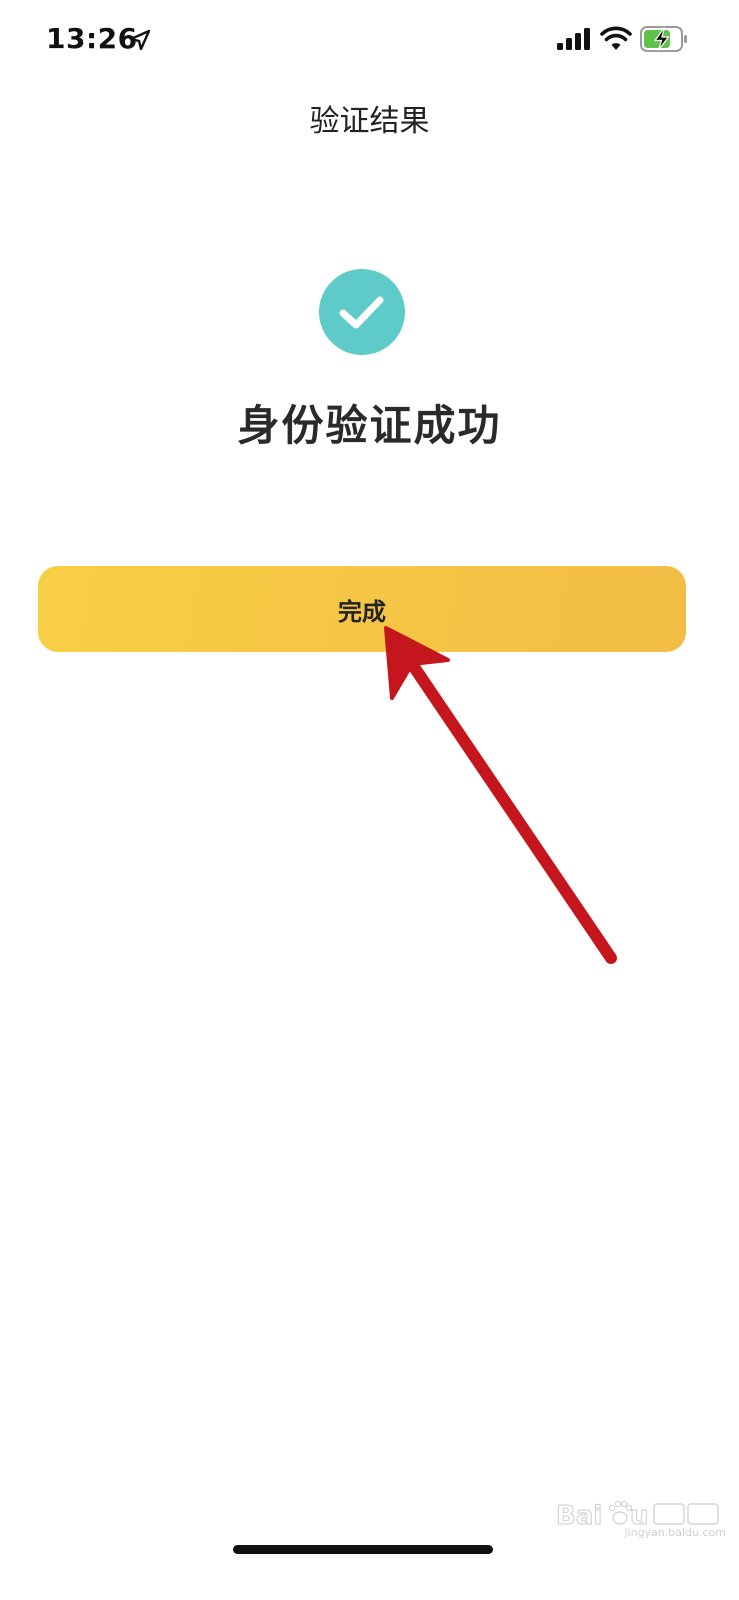 The image size is (739, 1600). Describe the element at coordinates (140, 40) in the screenshot. I see `location-arrow-icon` at that location.